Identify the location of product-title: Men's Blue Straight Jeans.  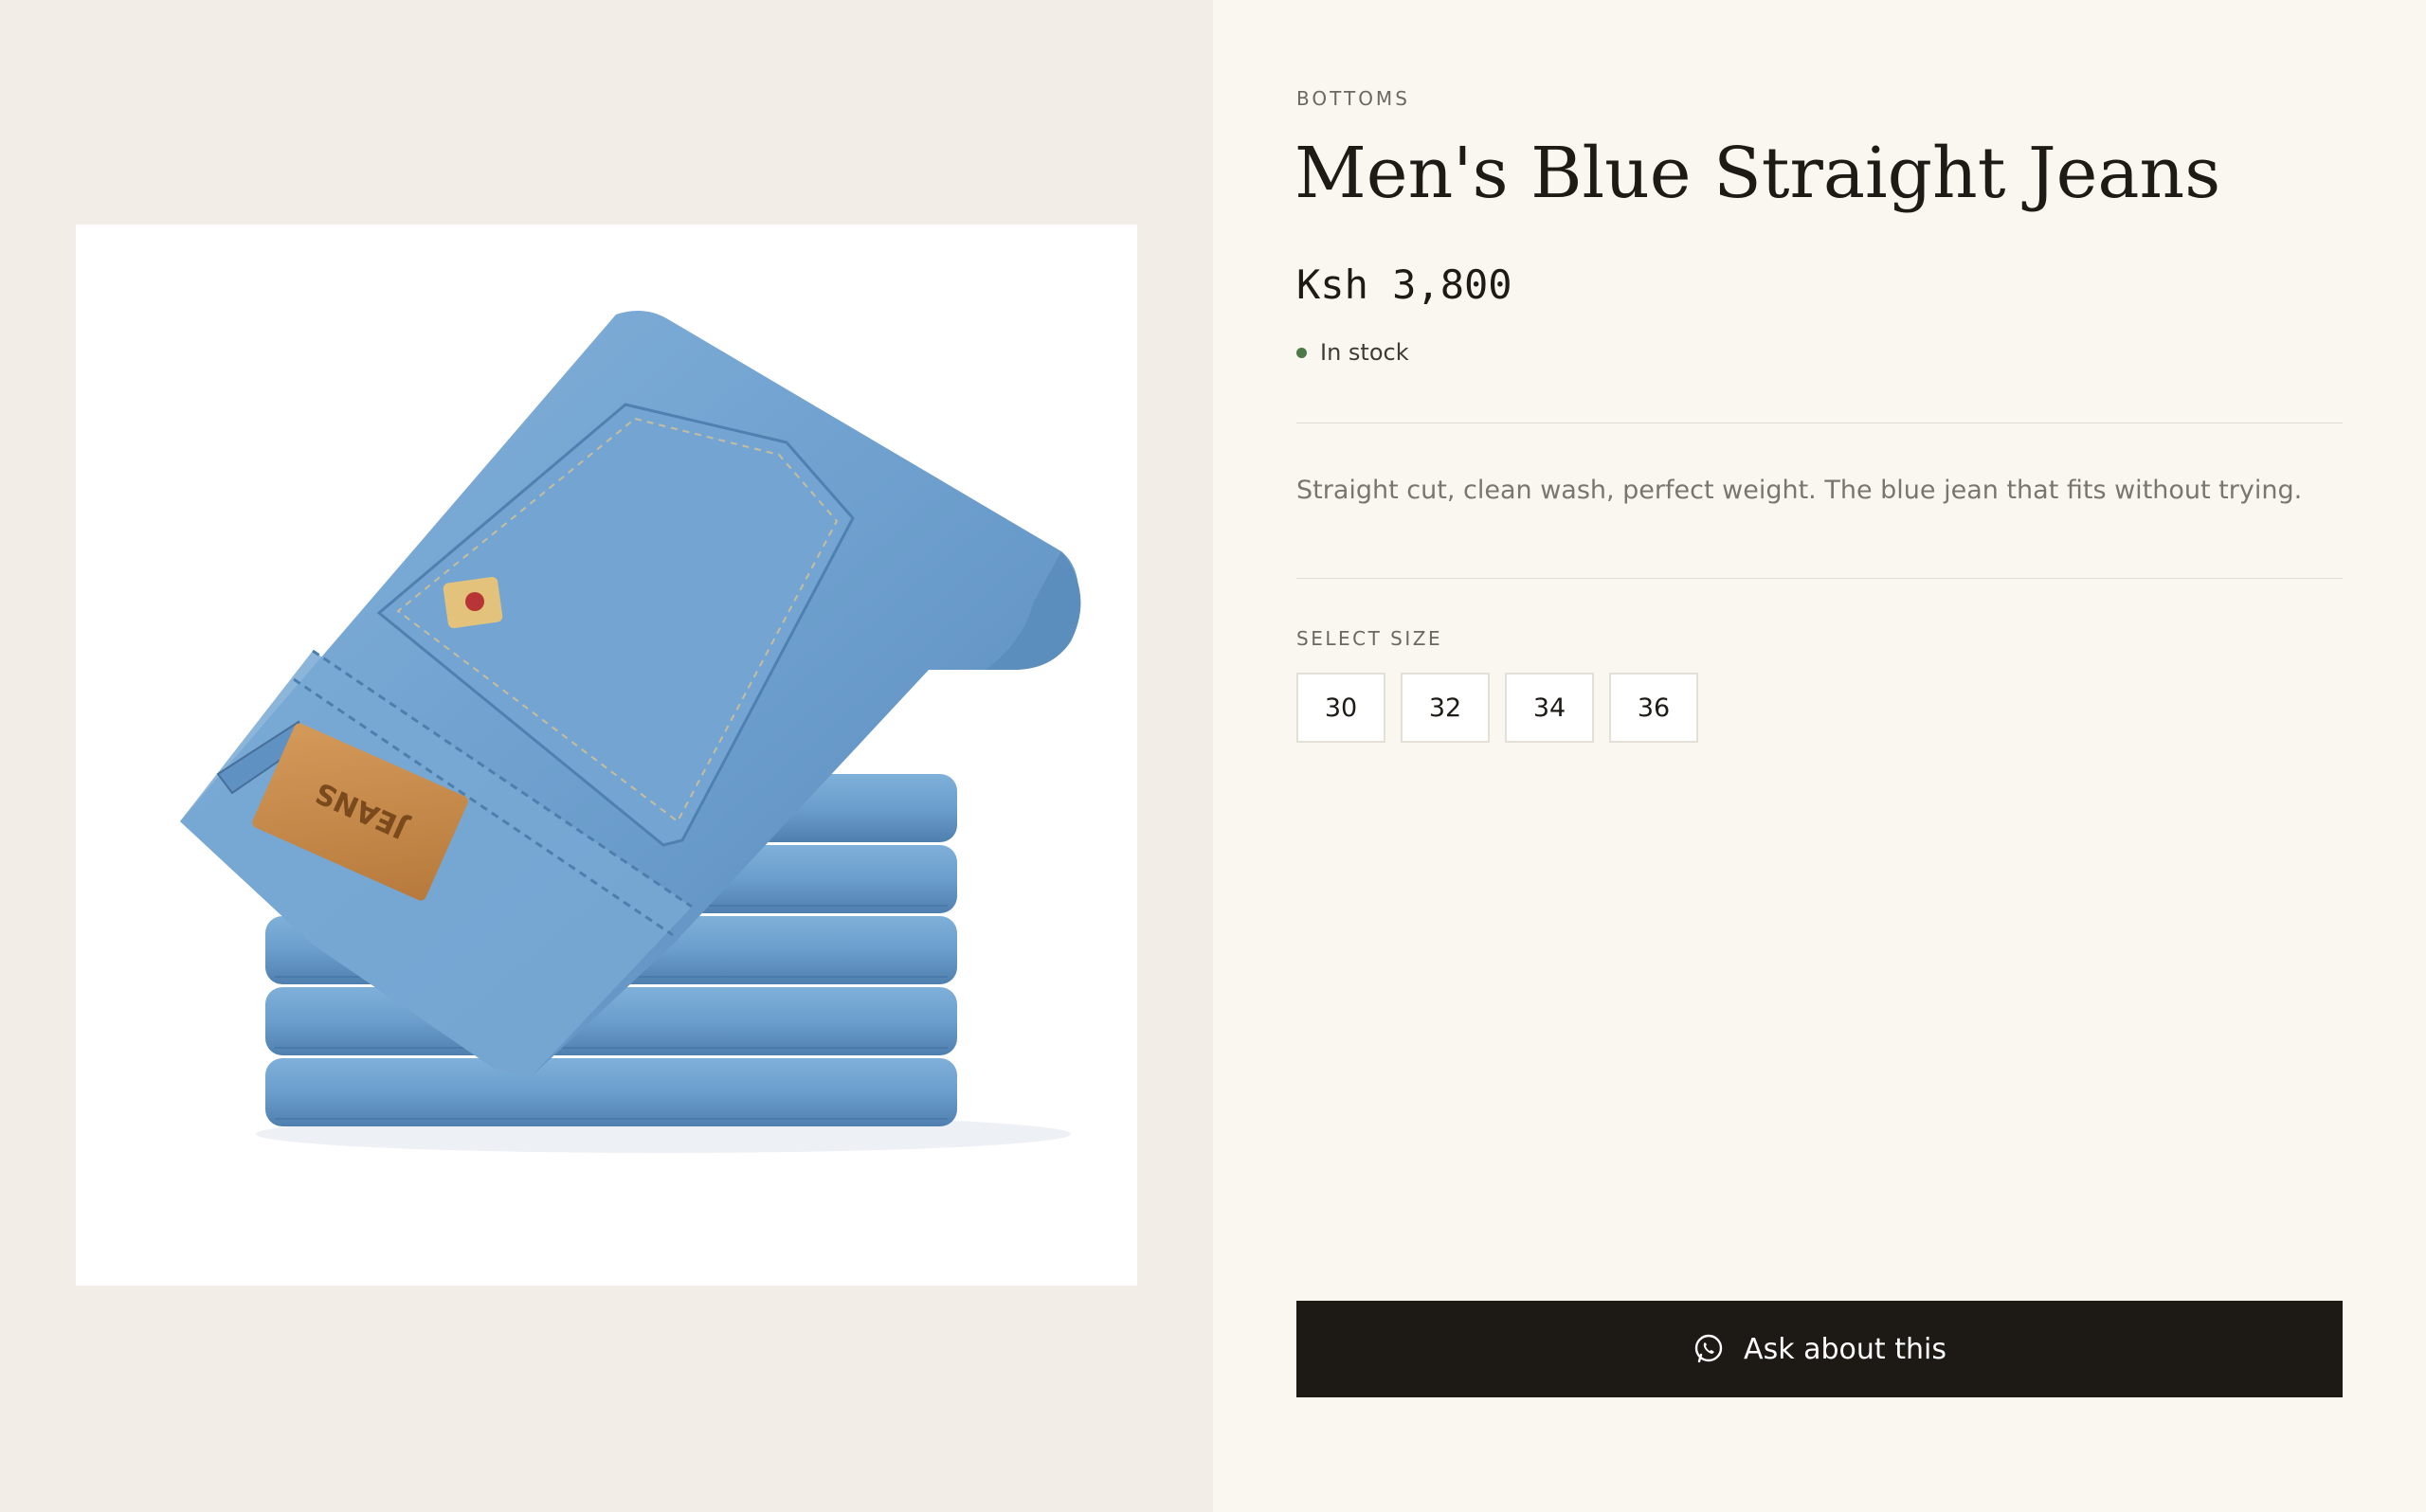
(1757, 173).